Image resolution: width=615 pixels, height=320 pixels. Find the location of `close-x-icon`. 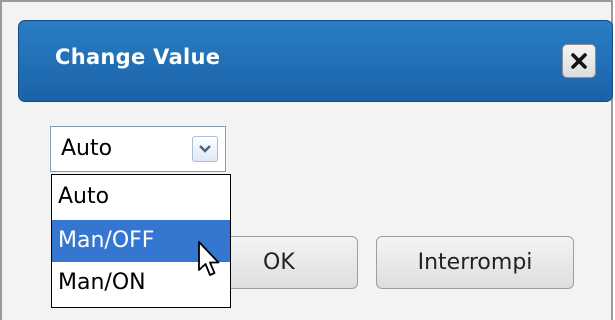

close-x-icon is located at coordinates (579, 61).